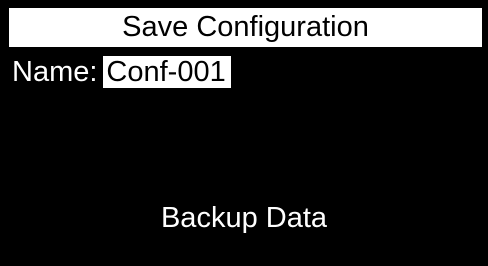 This screenshot has width=488, height=266. I want to click on backup-data-label: Backup Data, so click(244, 218).